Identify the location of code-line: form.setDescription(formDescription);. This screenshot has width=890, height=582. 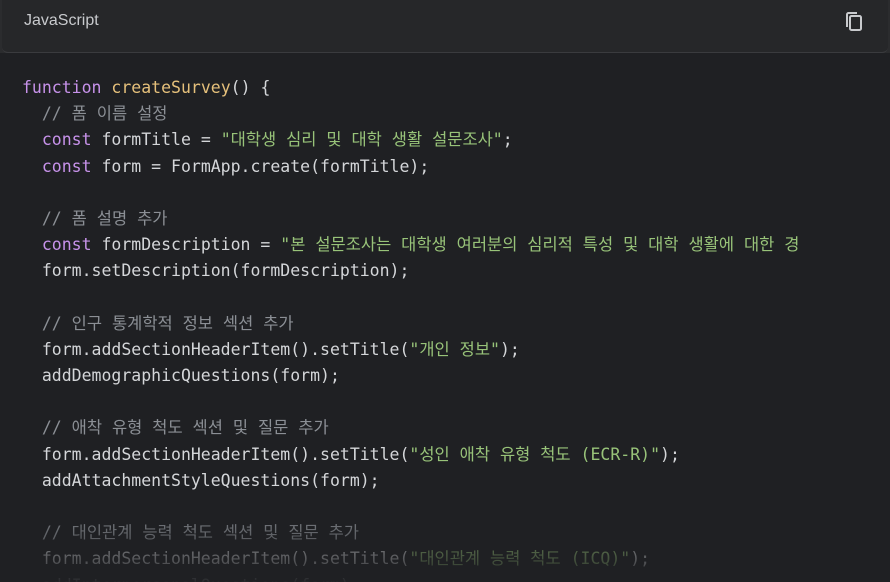
(410, 271).